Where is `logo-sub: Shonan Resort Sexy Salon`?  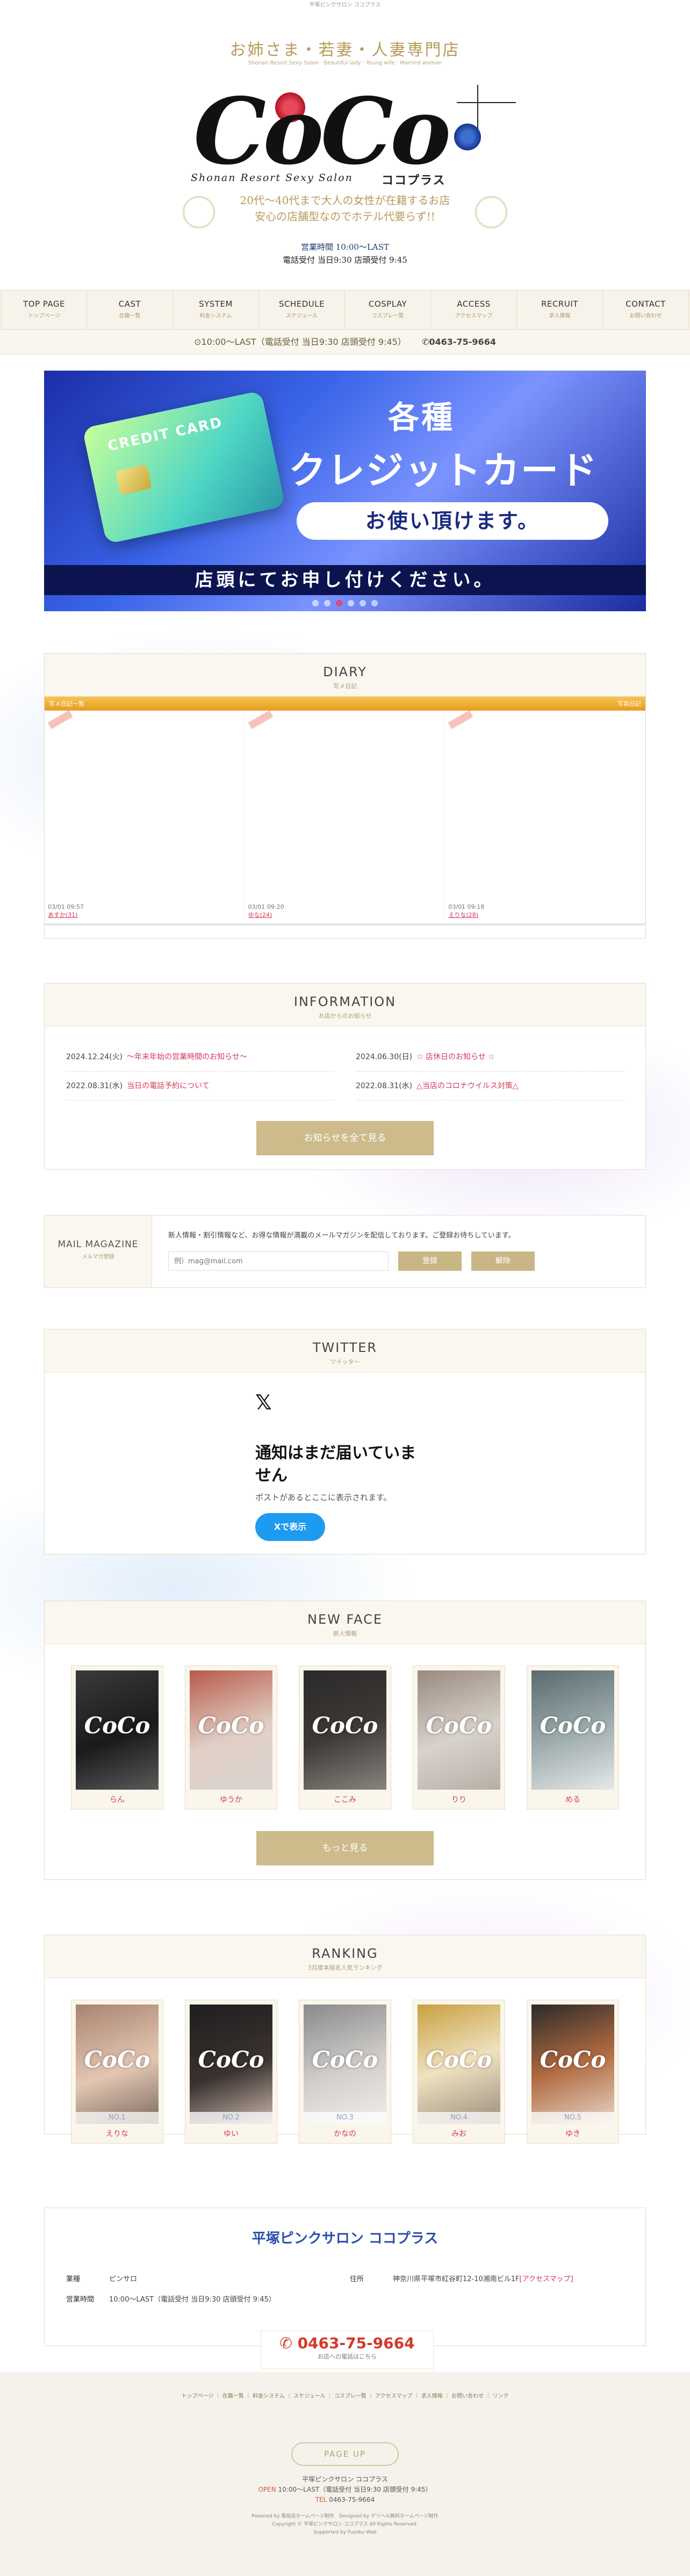 logo-sub: Shonan Resort Sexy Salon is located at coordinates (272, 178).